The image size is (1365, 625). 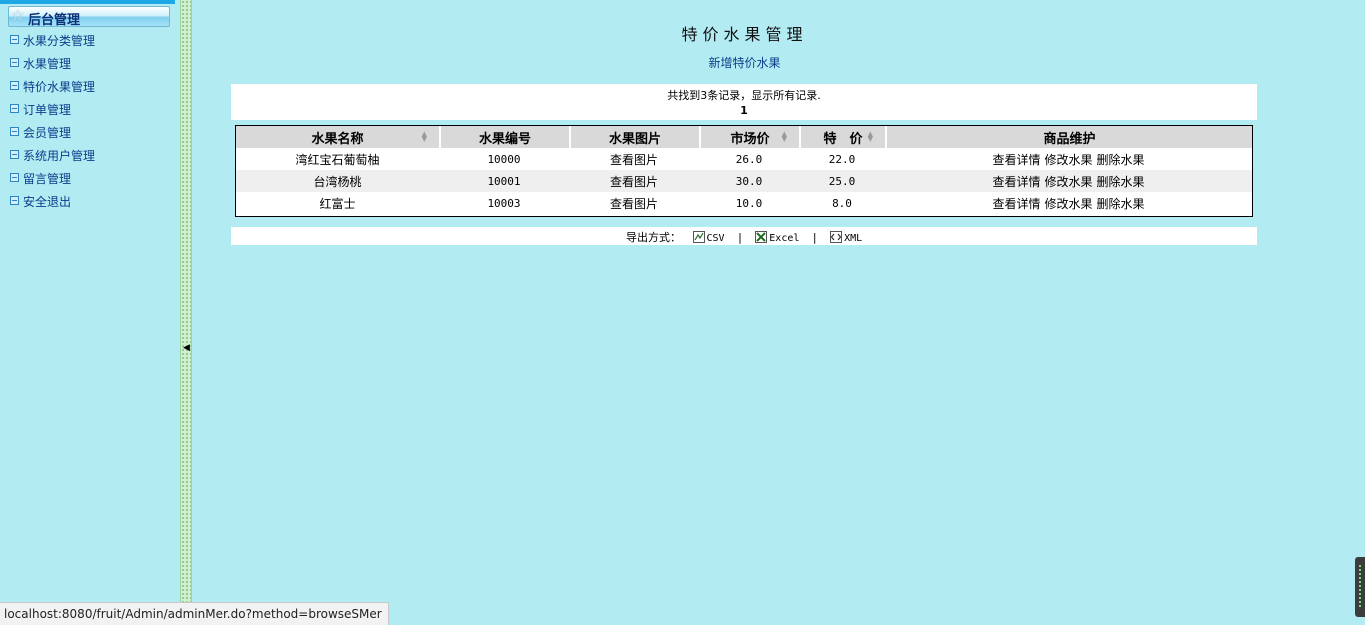 I want to click on column-header-market-price: 市场价 ▲ ▼, so click(x=749, y=137).